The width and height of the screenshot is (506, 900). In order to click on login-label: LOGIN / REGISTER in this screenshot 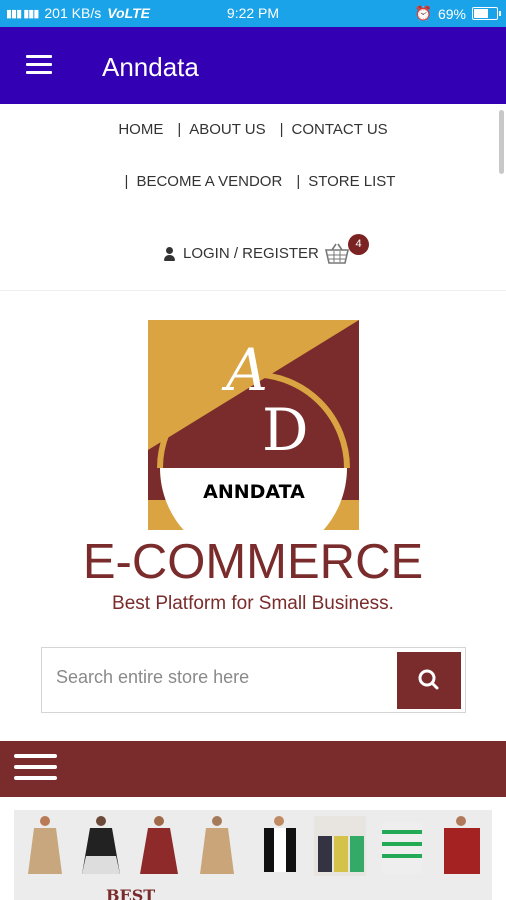, I will do `click(251, 253)`.